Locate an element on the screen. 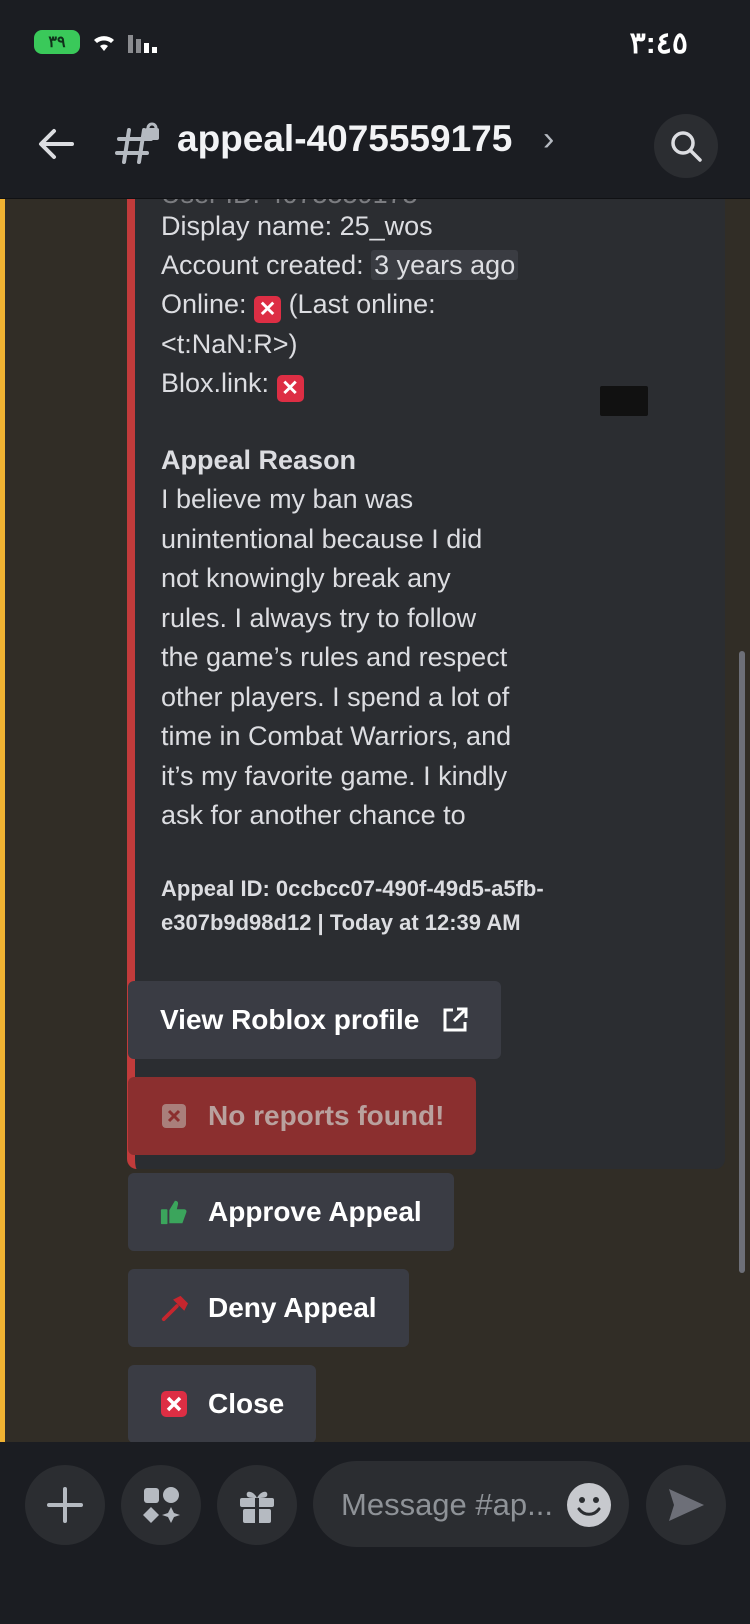 Image resolution: width=750 pixels, height=1624 pixels. channel-header: appeal-4075559175 › is located at coordinates (375, 144).